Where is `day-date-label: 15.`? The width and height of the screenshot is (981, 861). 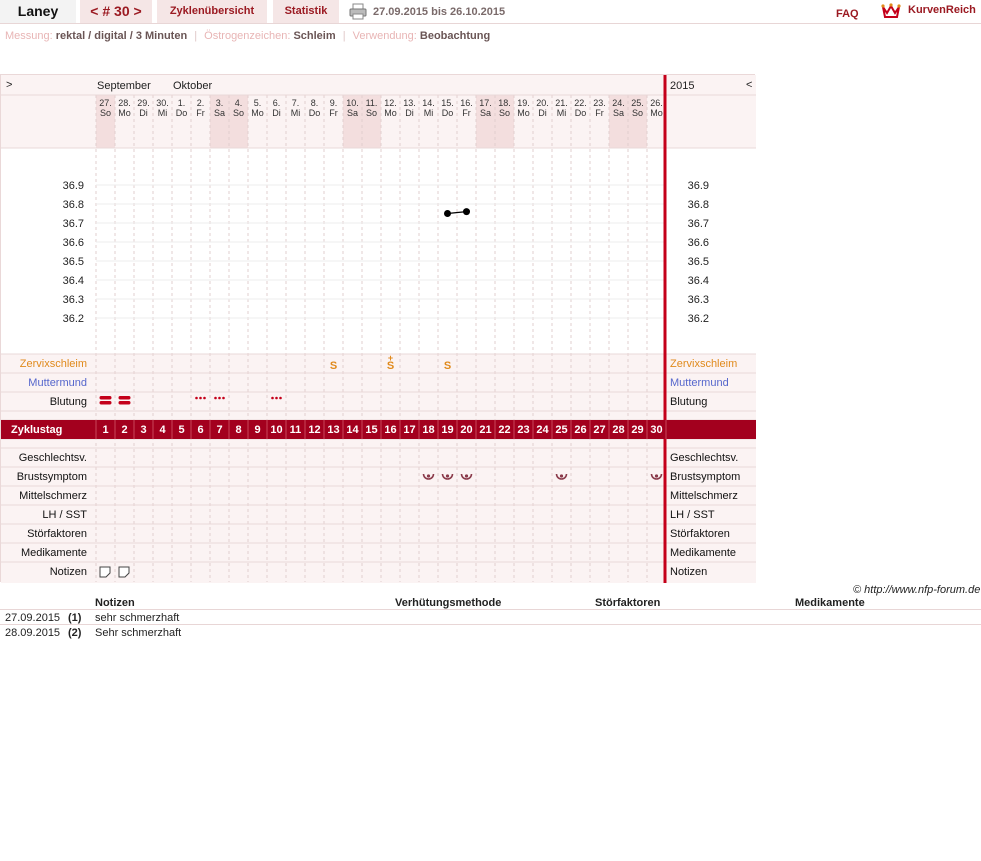 day-date-label: 15. is located at coordinates (447, 103).